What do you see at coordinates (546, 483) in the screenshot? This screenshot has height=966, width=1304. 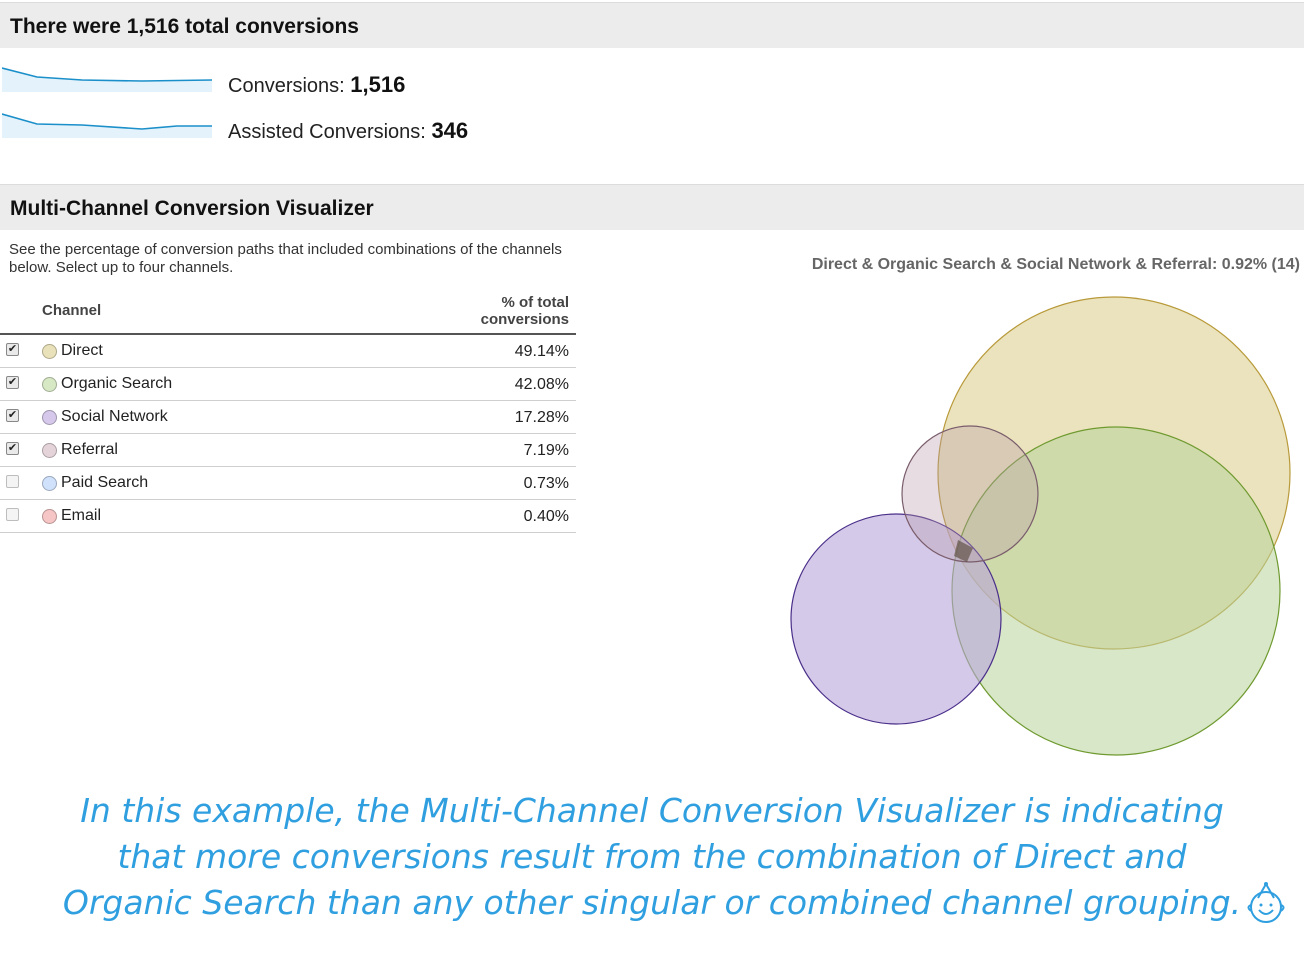 I see `channel-pct: 0.73%` at bounding box center [546, 483].